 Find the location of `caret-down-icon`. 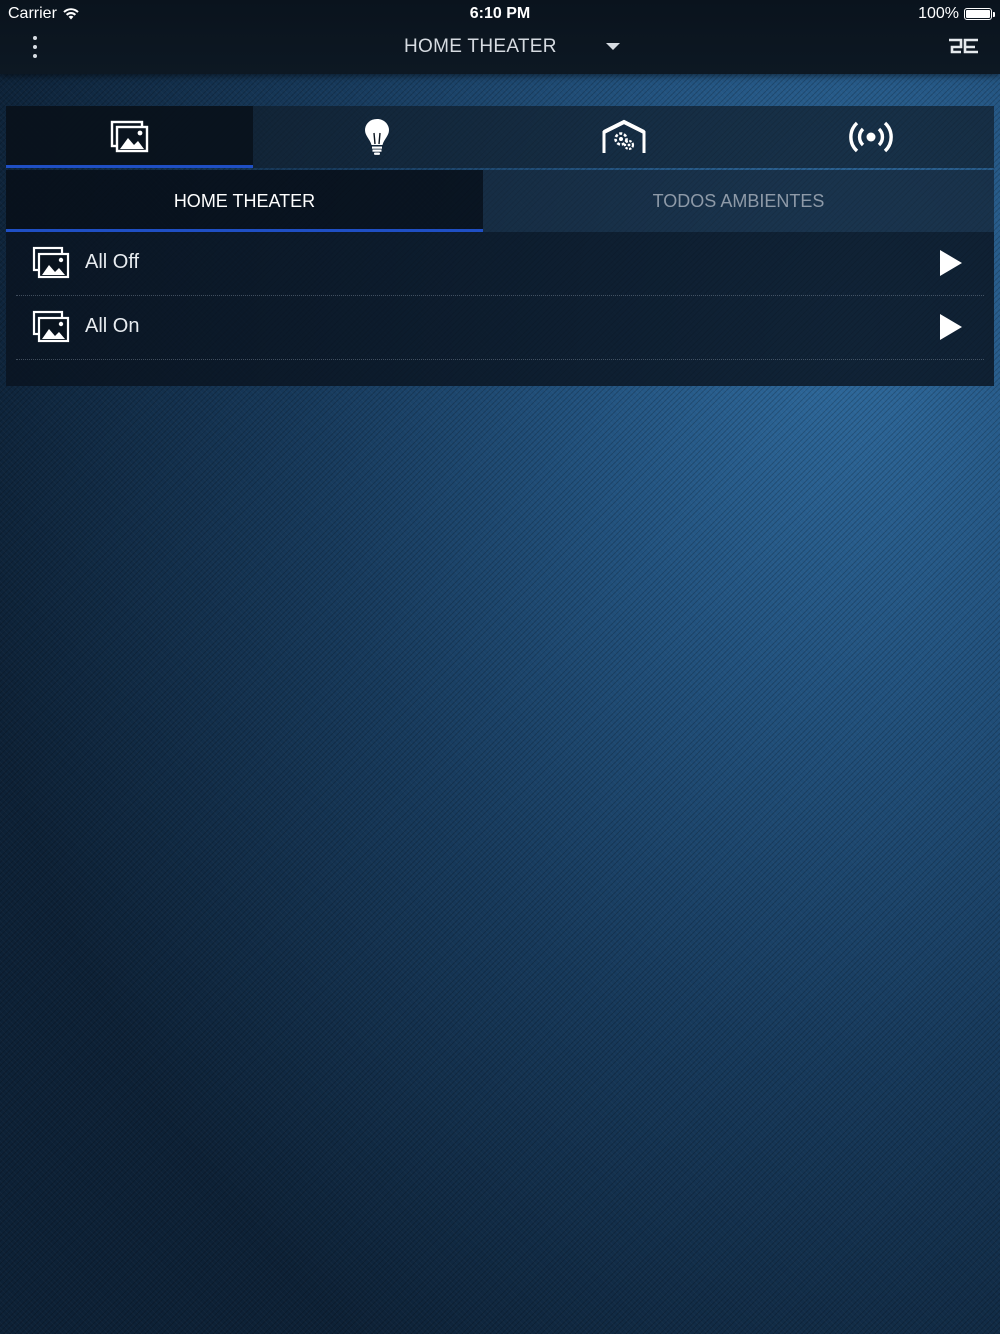

caret-down-icon is located at coordinates (613, 46).